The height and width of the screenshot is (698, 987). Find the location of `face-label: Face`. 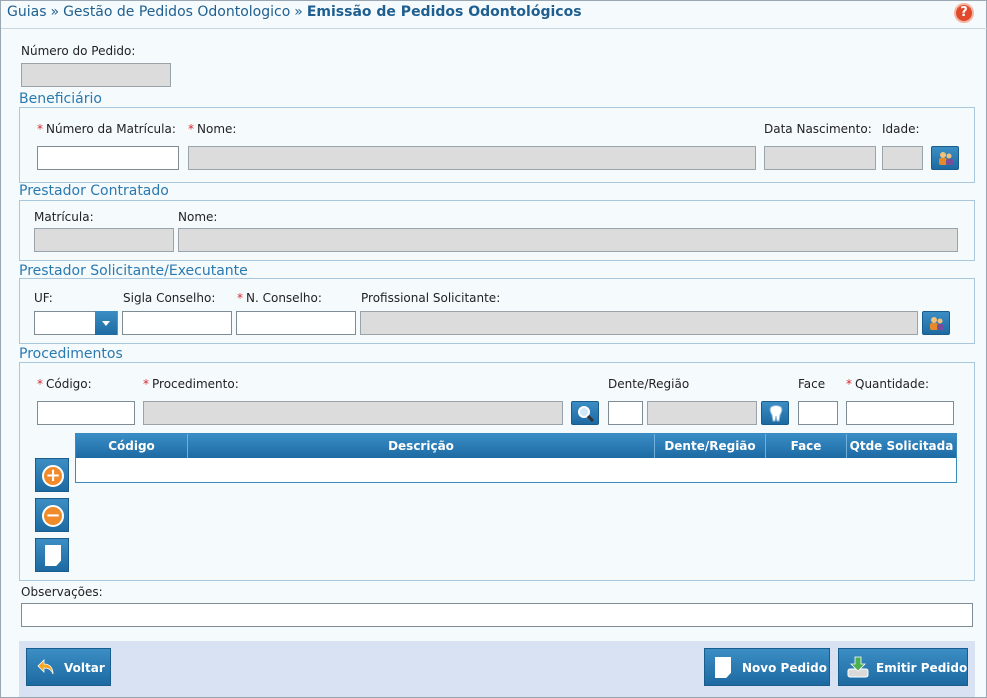

face-label: Face is located at coordinates (812, 384).